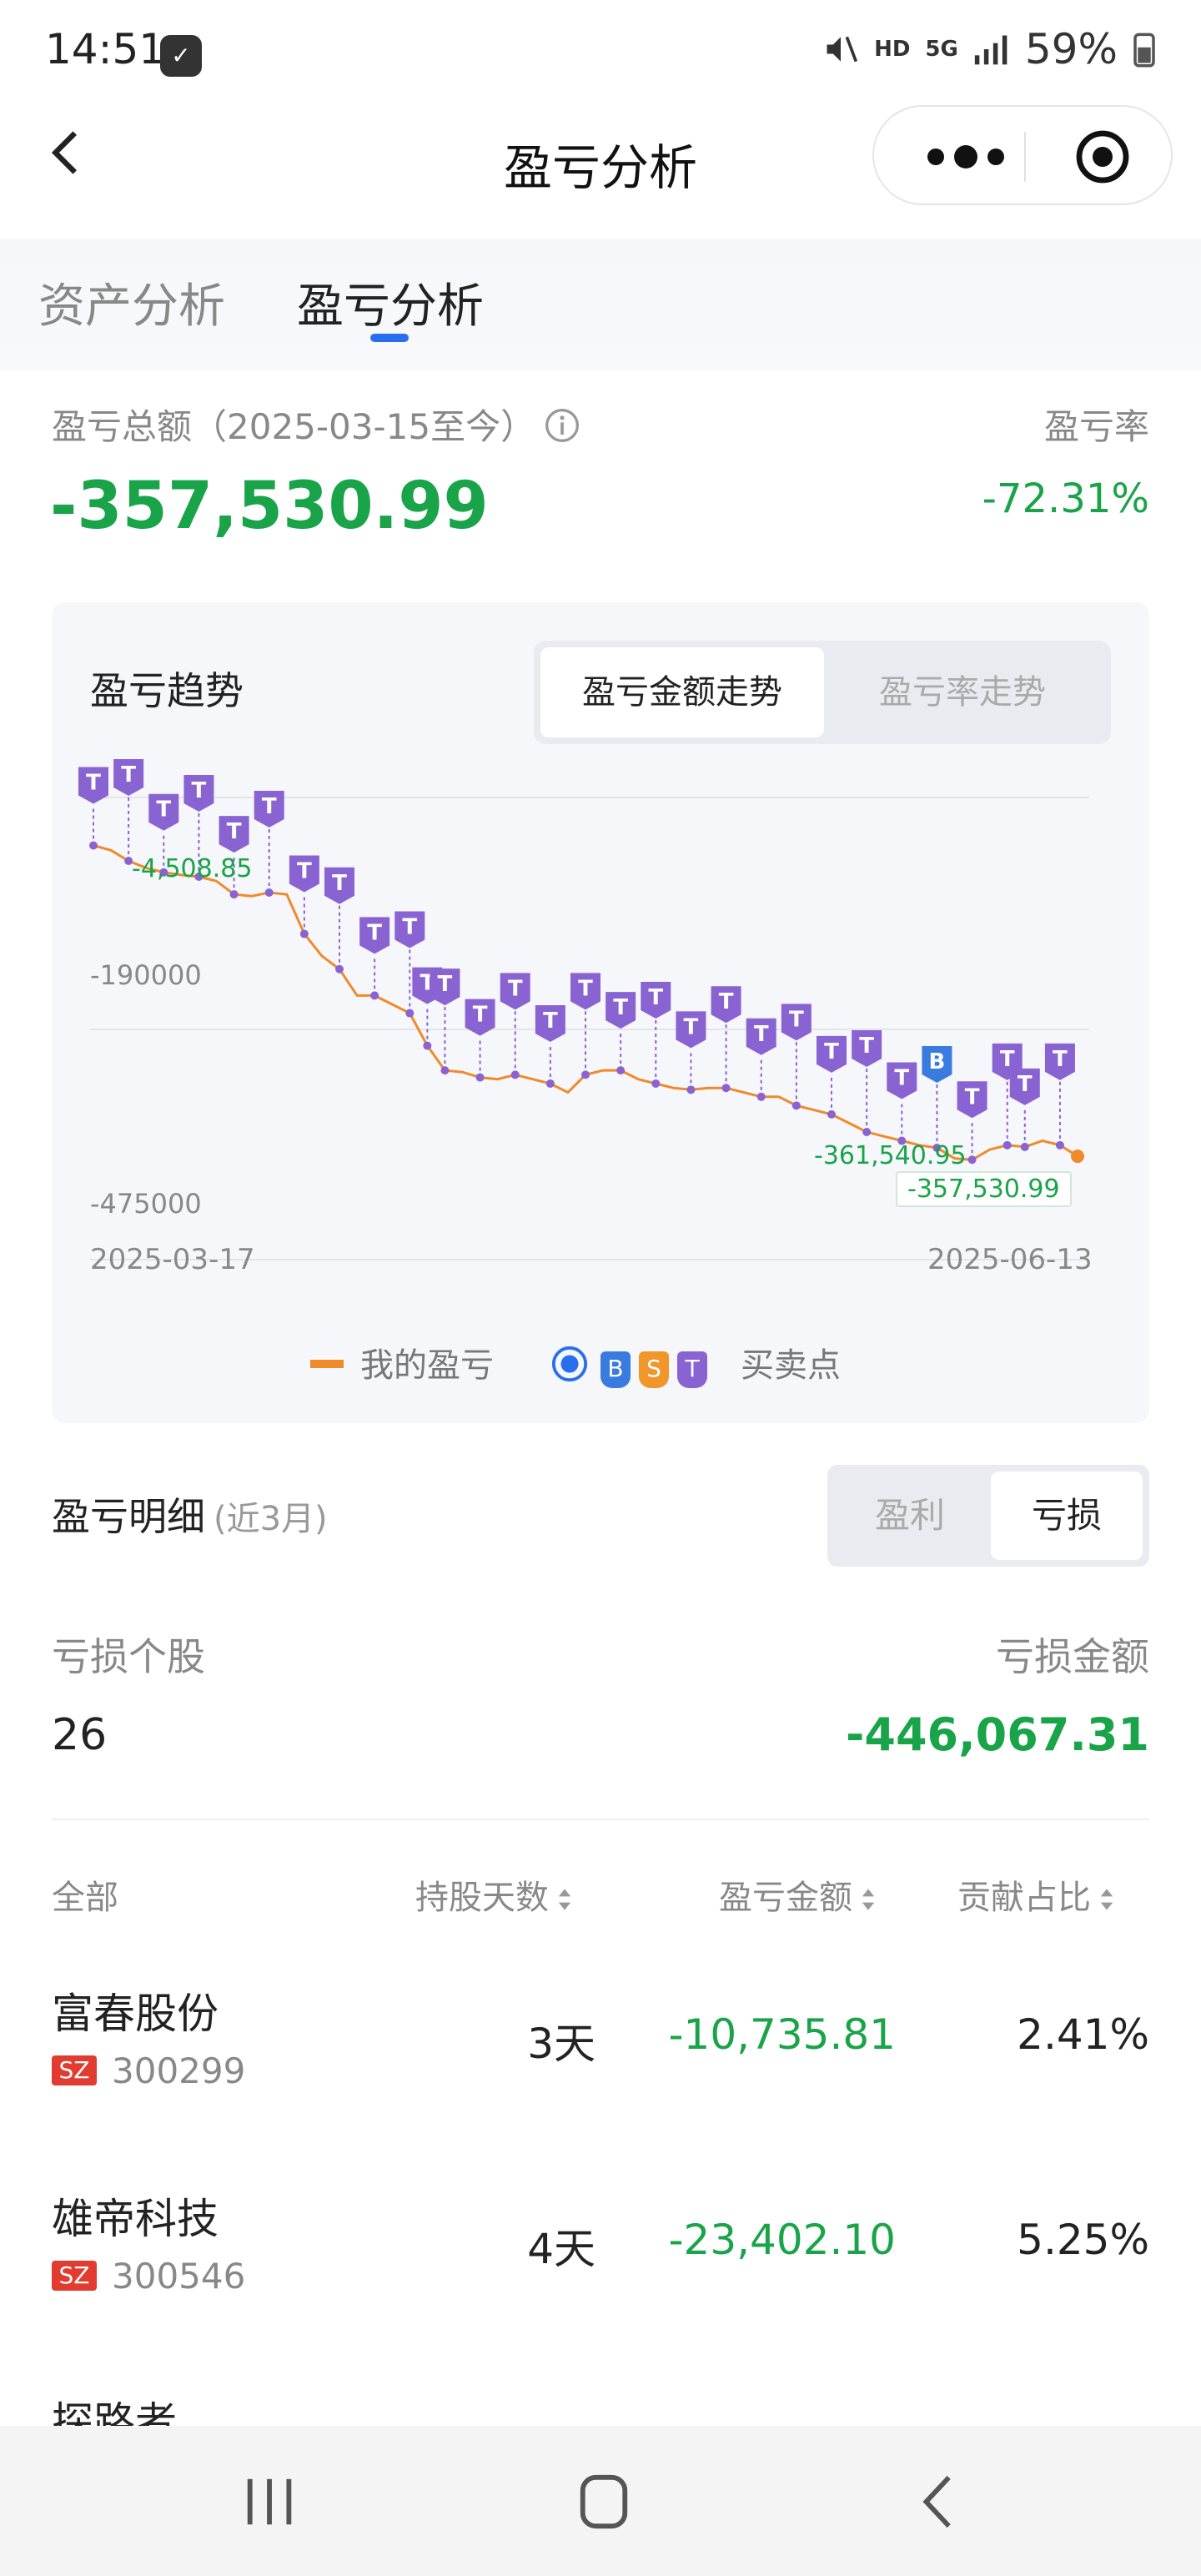 Image resolution: width=1201 pixels, height=2576 pixels. I want to click on table-row: 探路者, so click(601, 2402).